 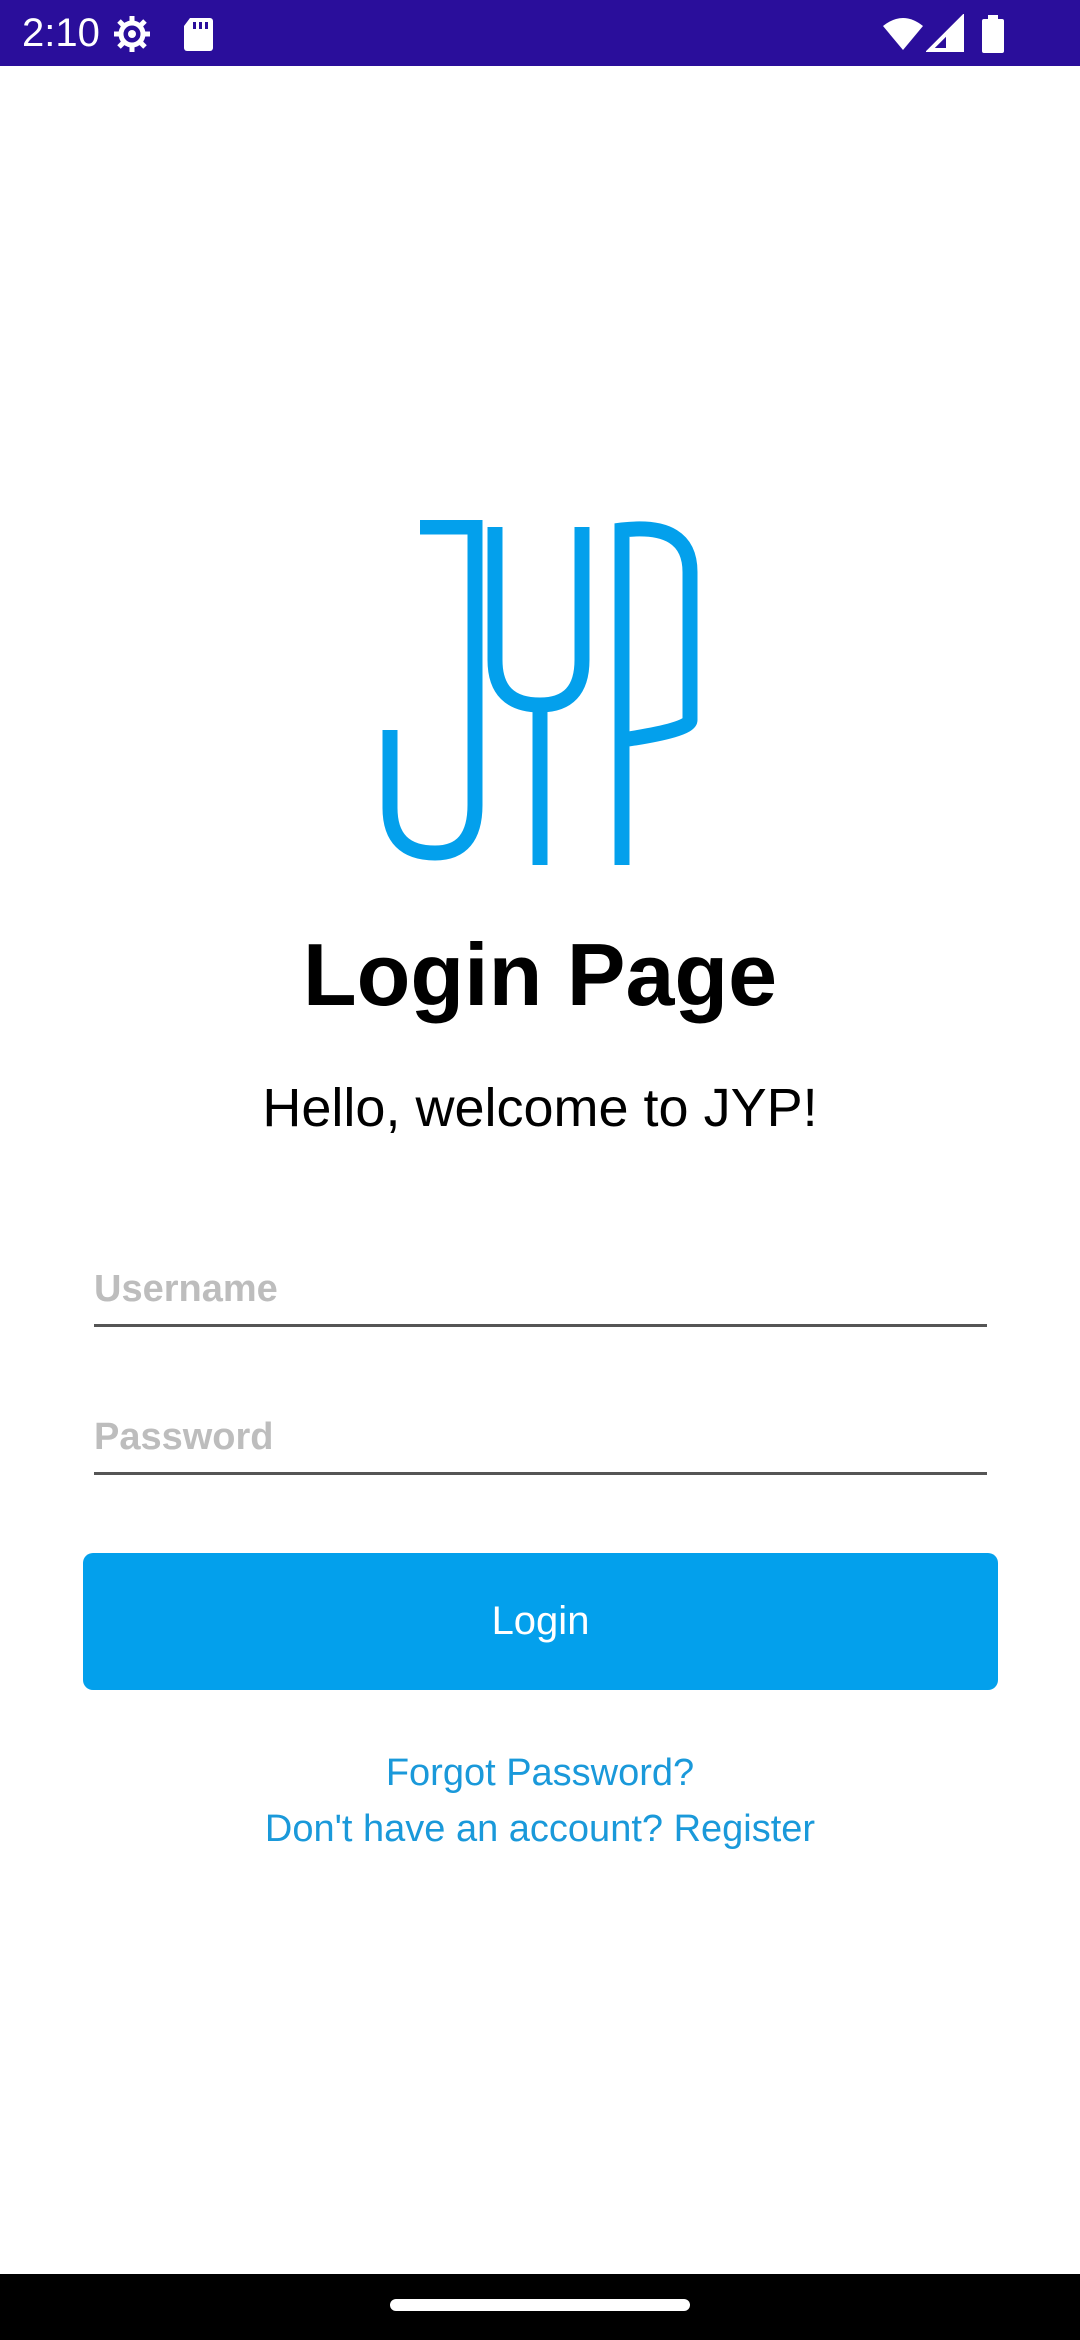 What do you see at coordinates (198, 34) in the screenshot?
I see `sd-card-icon` at bounding box center [198, 34].